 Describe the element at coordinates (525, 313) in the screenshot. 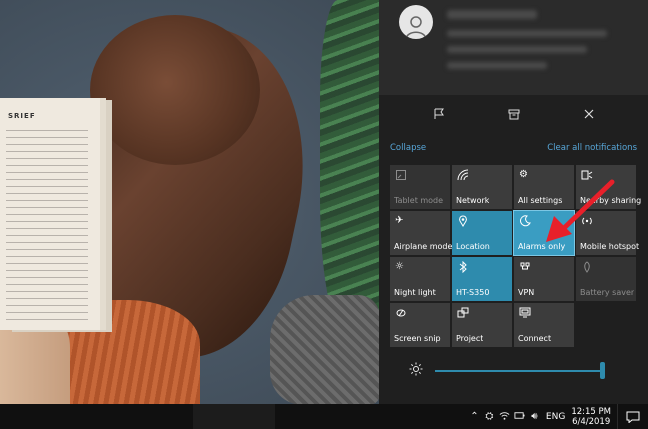

I see `connect-icon` at that location.